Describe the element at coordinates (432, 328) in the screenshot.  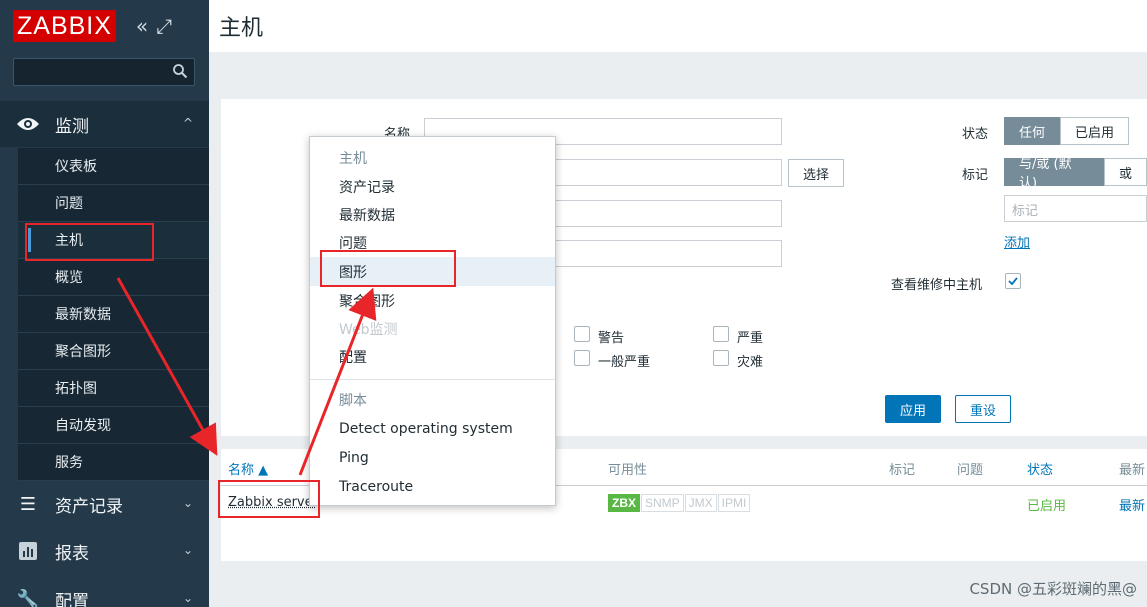
I see `menu-item-web: Web监测` at that location.